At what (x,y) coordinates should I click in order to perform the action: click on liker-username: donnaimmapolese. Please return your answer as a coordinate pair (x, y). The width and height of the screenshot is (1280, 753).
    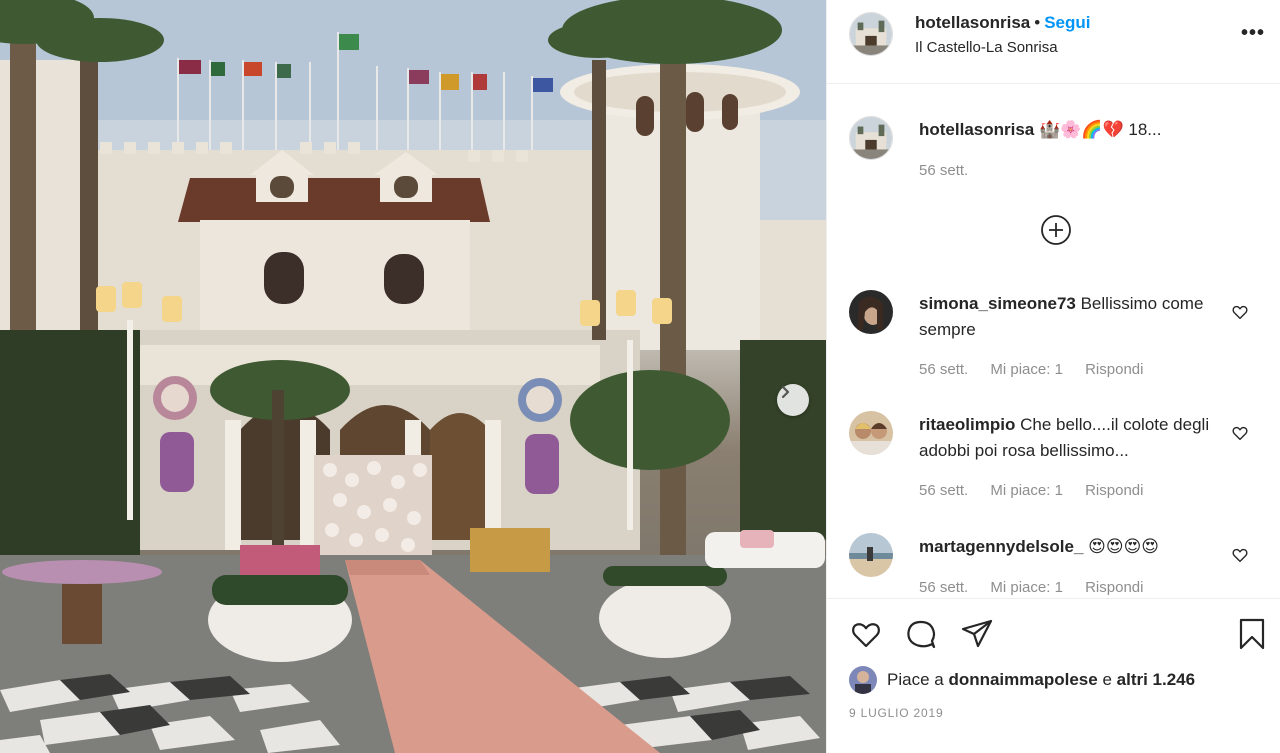
    Looking at the image, I should click on (1022, 680).